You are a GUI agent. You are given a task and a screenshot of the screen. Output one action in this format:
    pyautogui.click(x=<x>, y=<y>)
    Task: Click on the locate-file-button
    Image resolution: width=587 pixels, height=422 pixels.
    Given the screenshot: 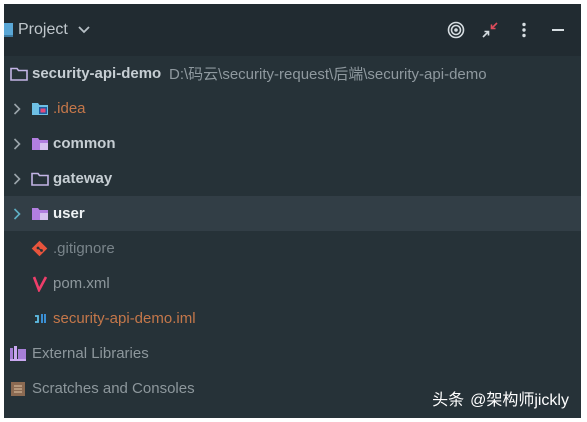 What is the action you would take?
    pyautogui.click(x=456, y=30)
    